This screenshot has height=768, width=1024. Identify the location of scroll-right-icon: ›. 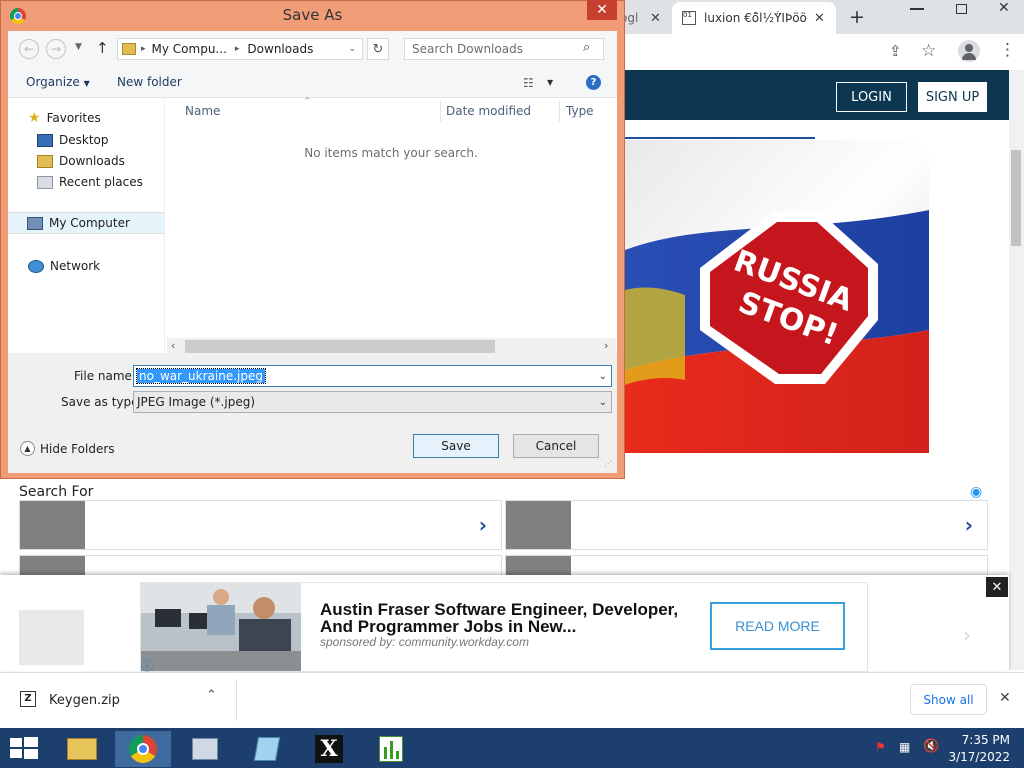
(606, 345).